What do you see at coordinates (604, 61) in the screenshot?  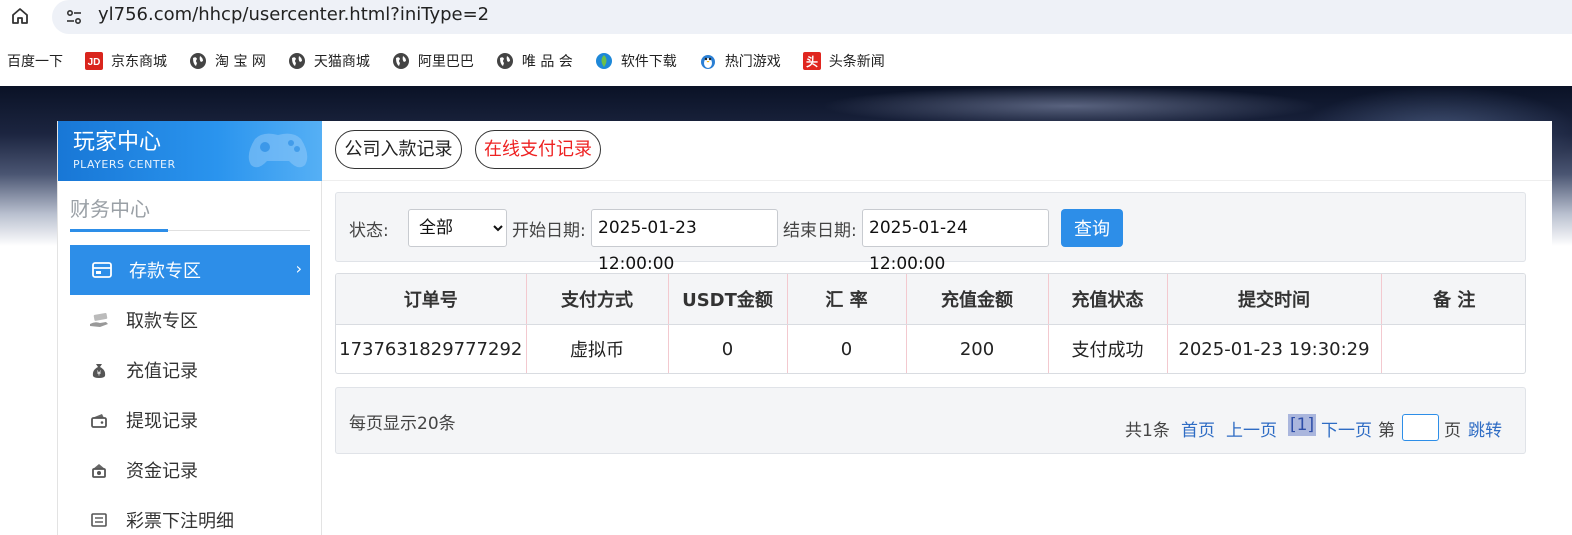 I see `leaf-icon` at bounding box center [604, 61].